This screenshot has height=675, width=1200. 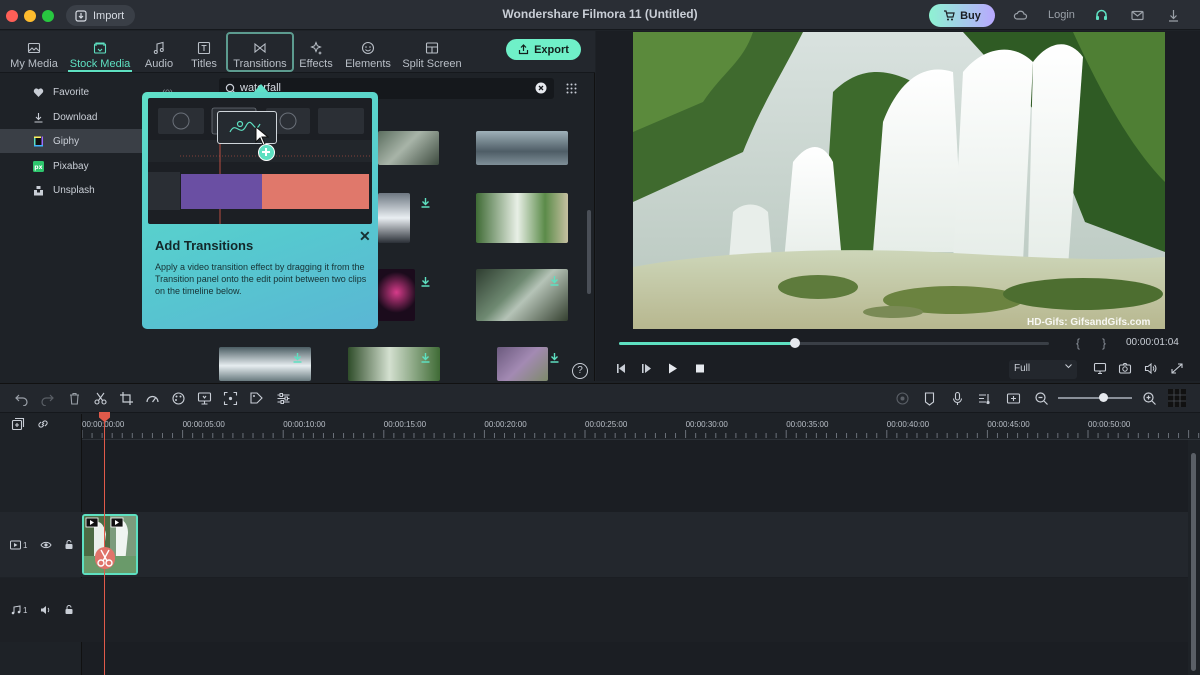 What do you see at coordinates (256, 398) in the screenshot?
I see `keyframe-icon` at bounding box center [256, 398].